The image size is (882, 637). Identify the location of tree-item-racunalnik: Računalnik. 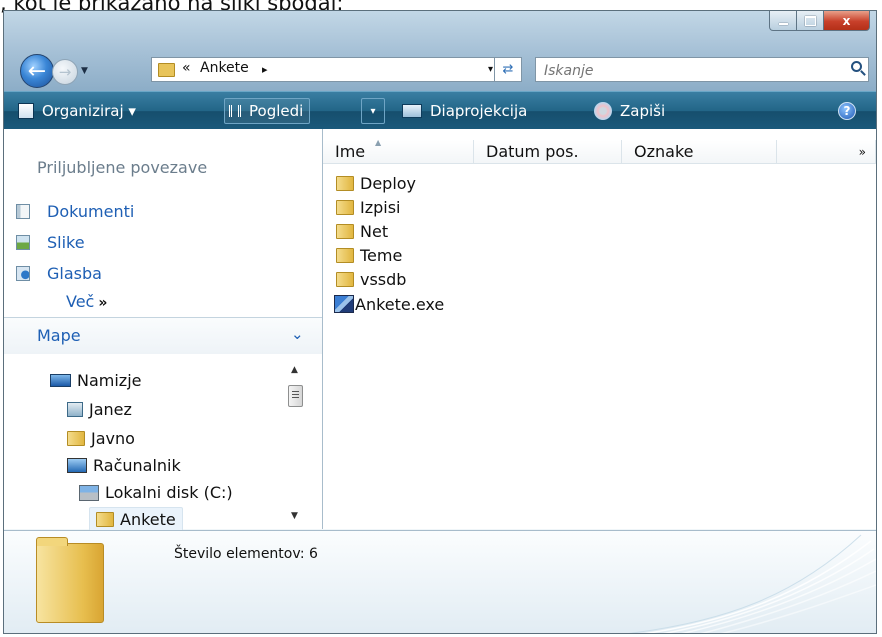
(124, 465).